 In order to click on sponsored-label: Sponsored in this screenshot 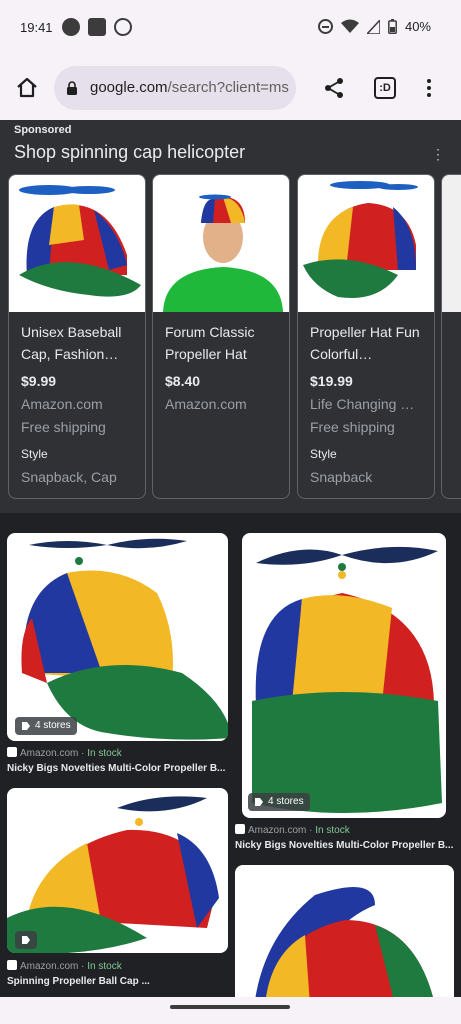, I will do `click(43, 130)`.